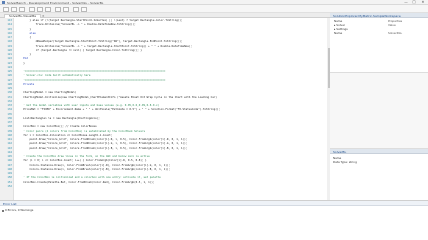 The height and width of the screenshot is (240, 428). Describe the element at coordinates (164, 122) in the screenshot. I see `code-line: 137` at that location.